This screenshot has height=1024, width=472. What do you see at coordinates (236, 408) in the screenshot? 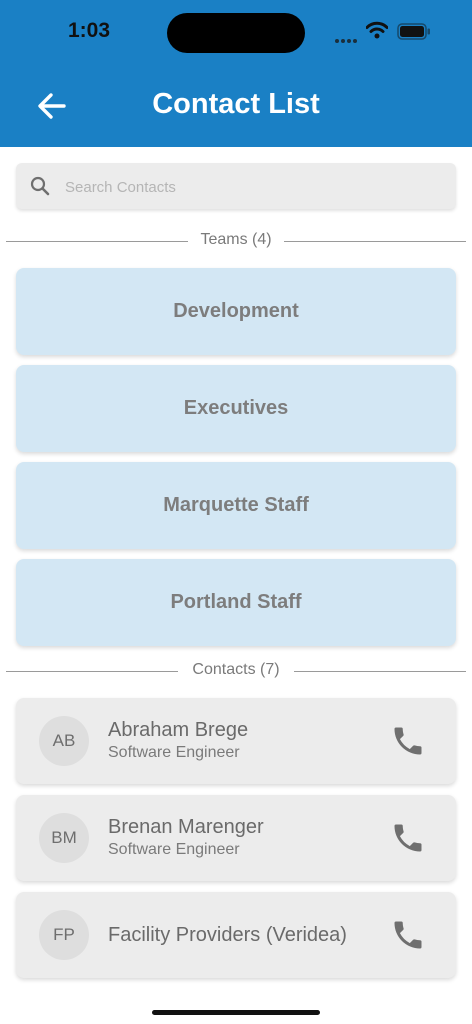
I see `team-card-executives: Executives` at bounding box center [236, 408].